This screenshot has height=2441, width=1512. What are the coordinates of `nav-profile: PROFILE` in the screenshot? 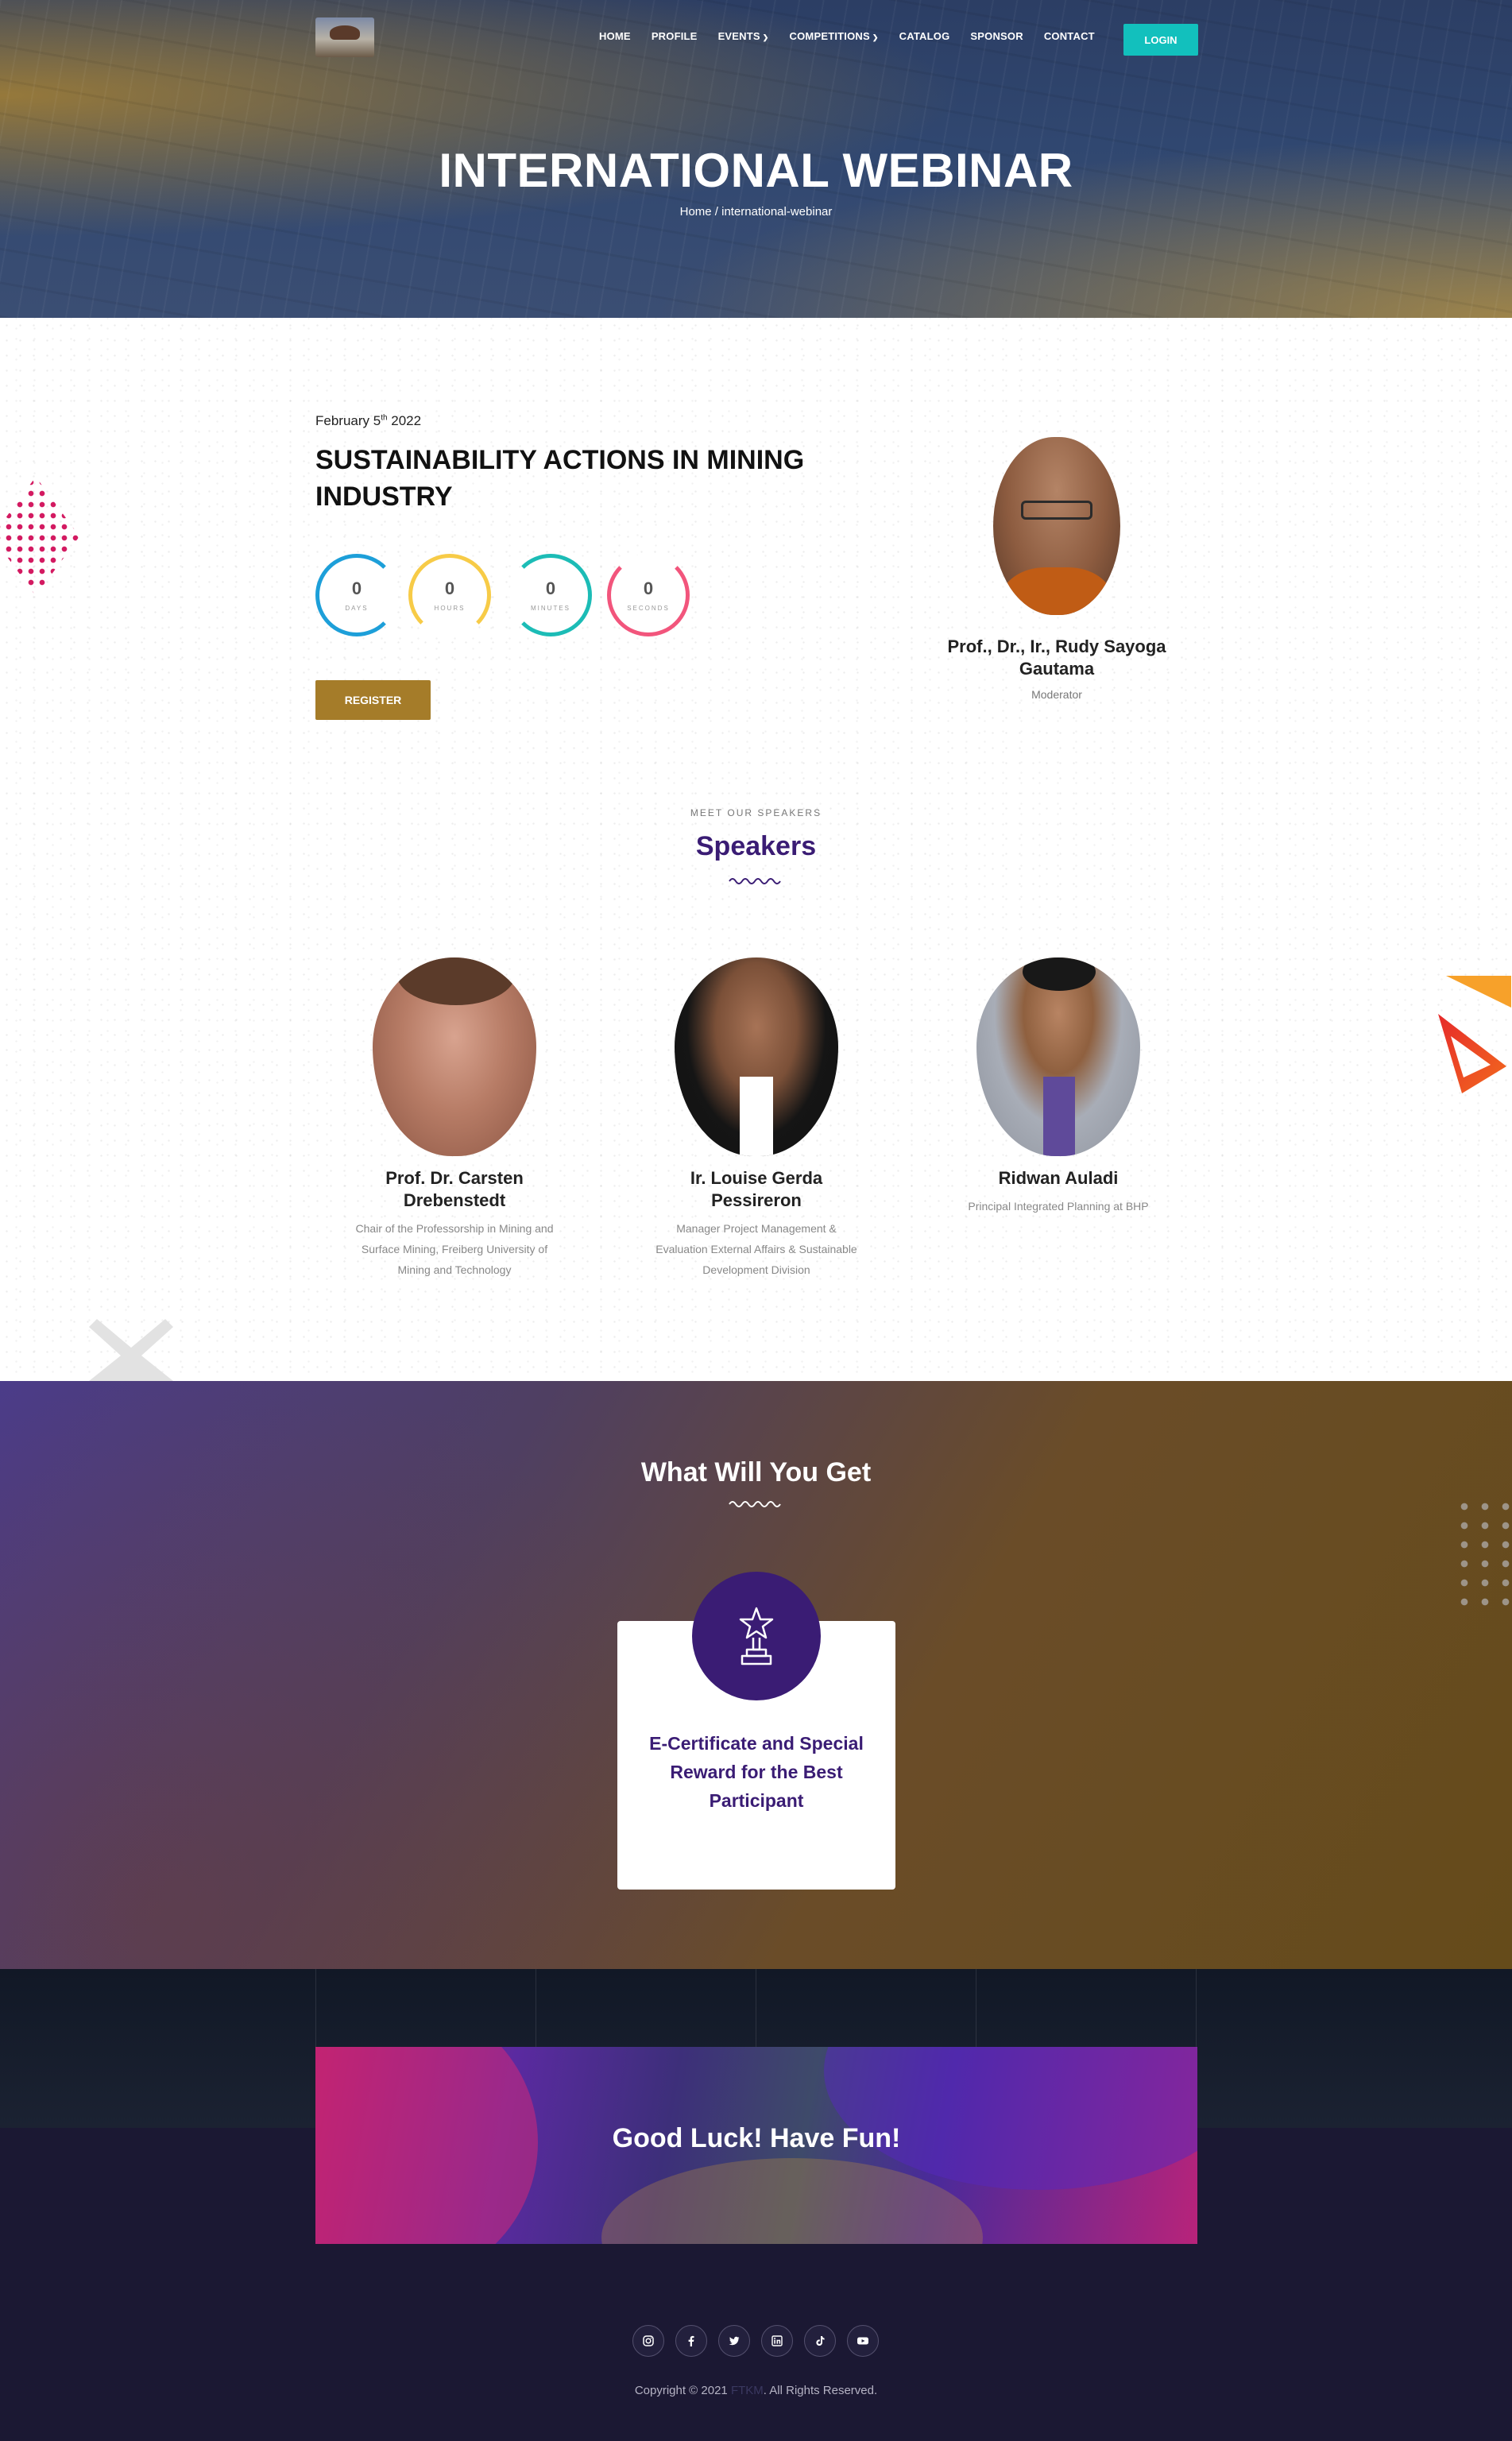 It's located at (675, 36).